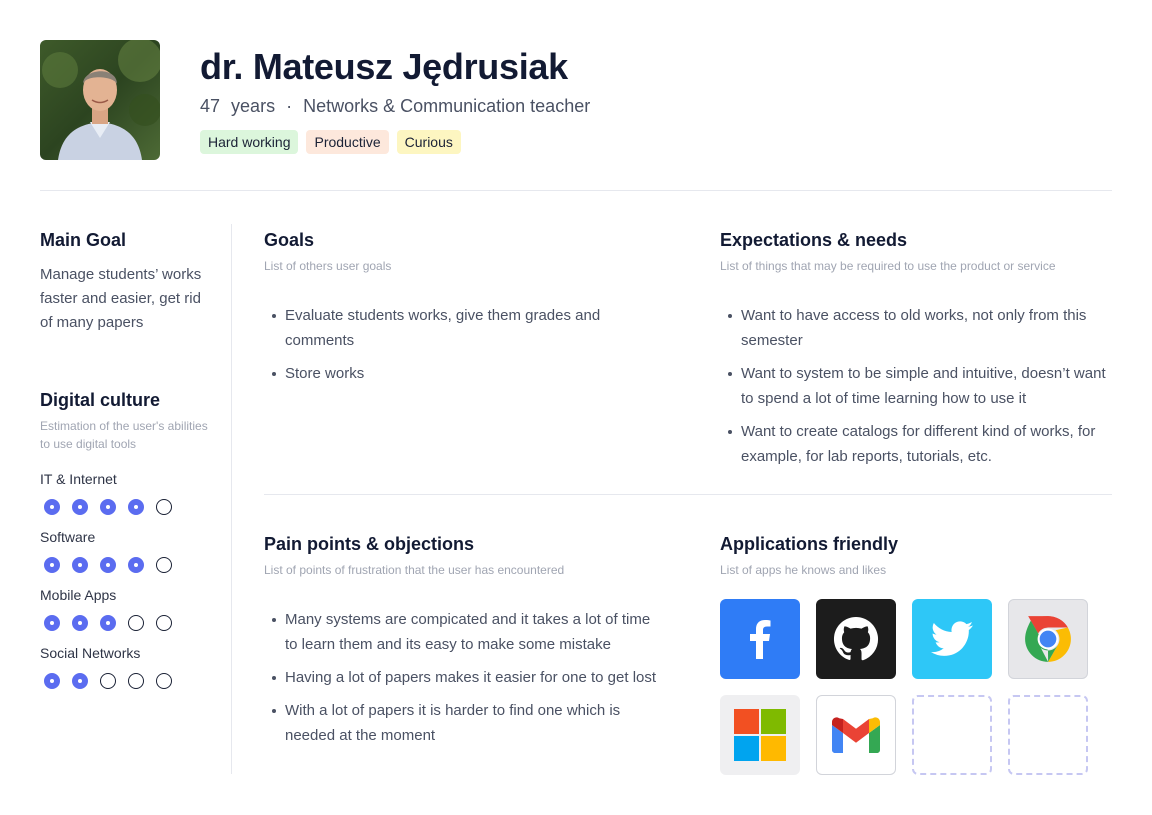 The image size is (1152, 815). Describe the element at coordinates (464, 373) in the screenshot. I see `list-item: Store works` at that location.